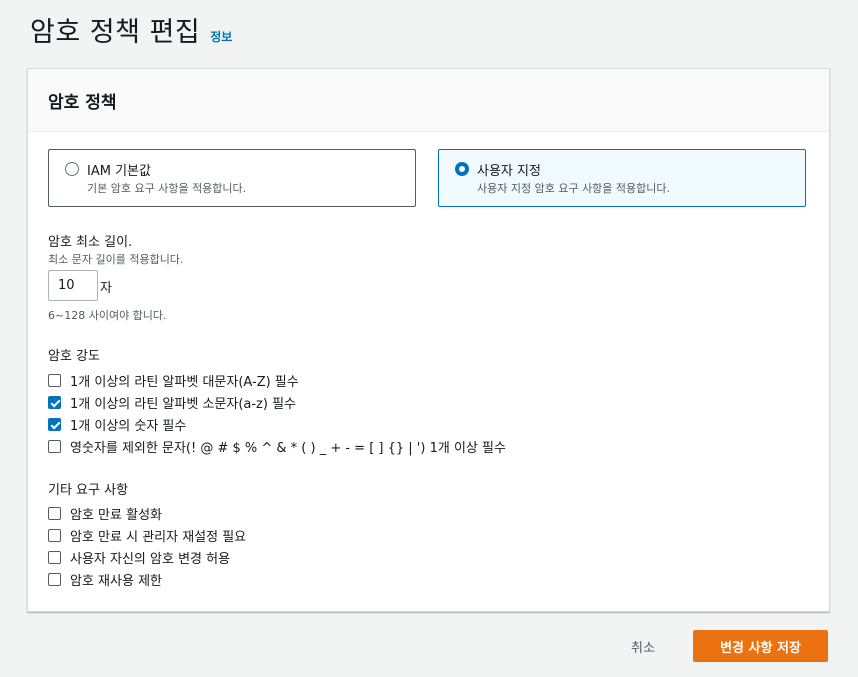  Describe the element at coordinates (88, 490) in the screenshot. I see `other-requirements-label: 기타 요구 사항` at that location.